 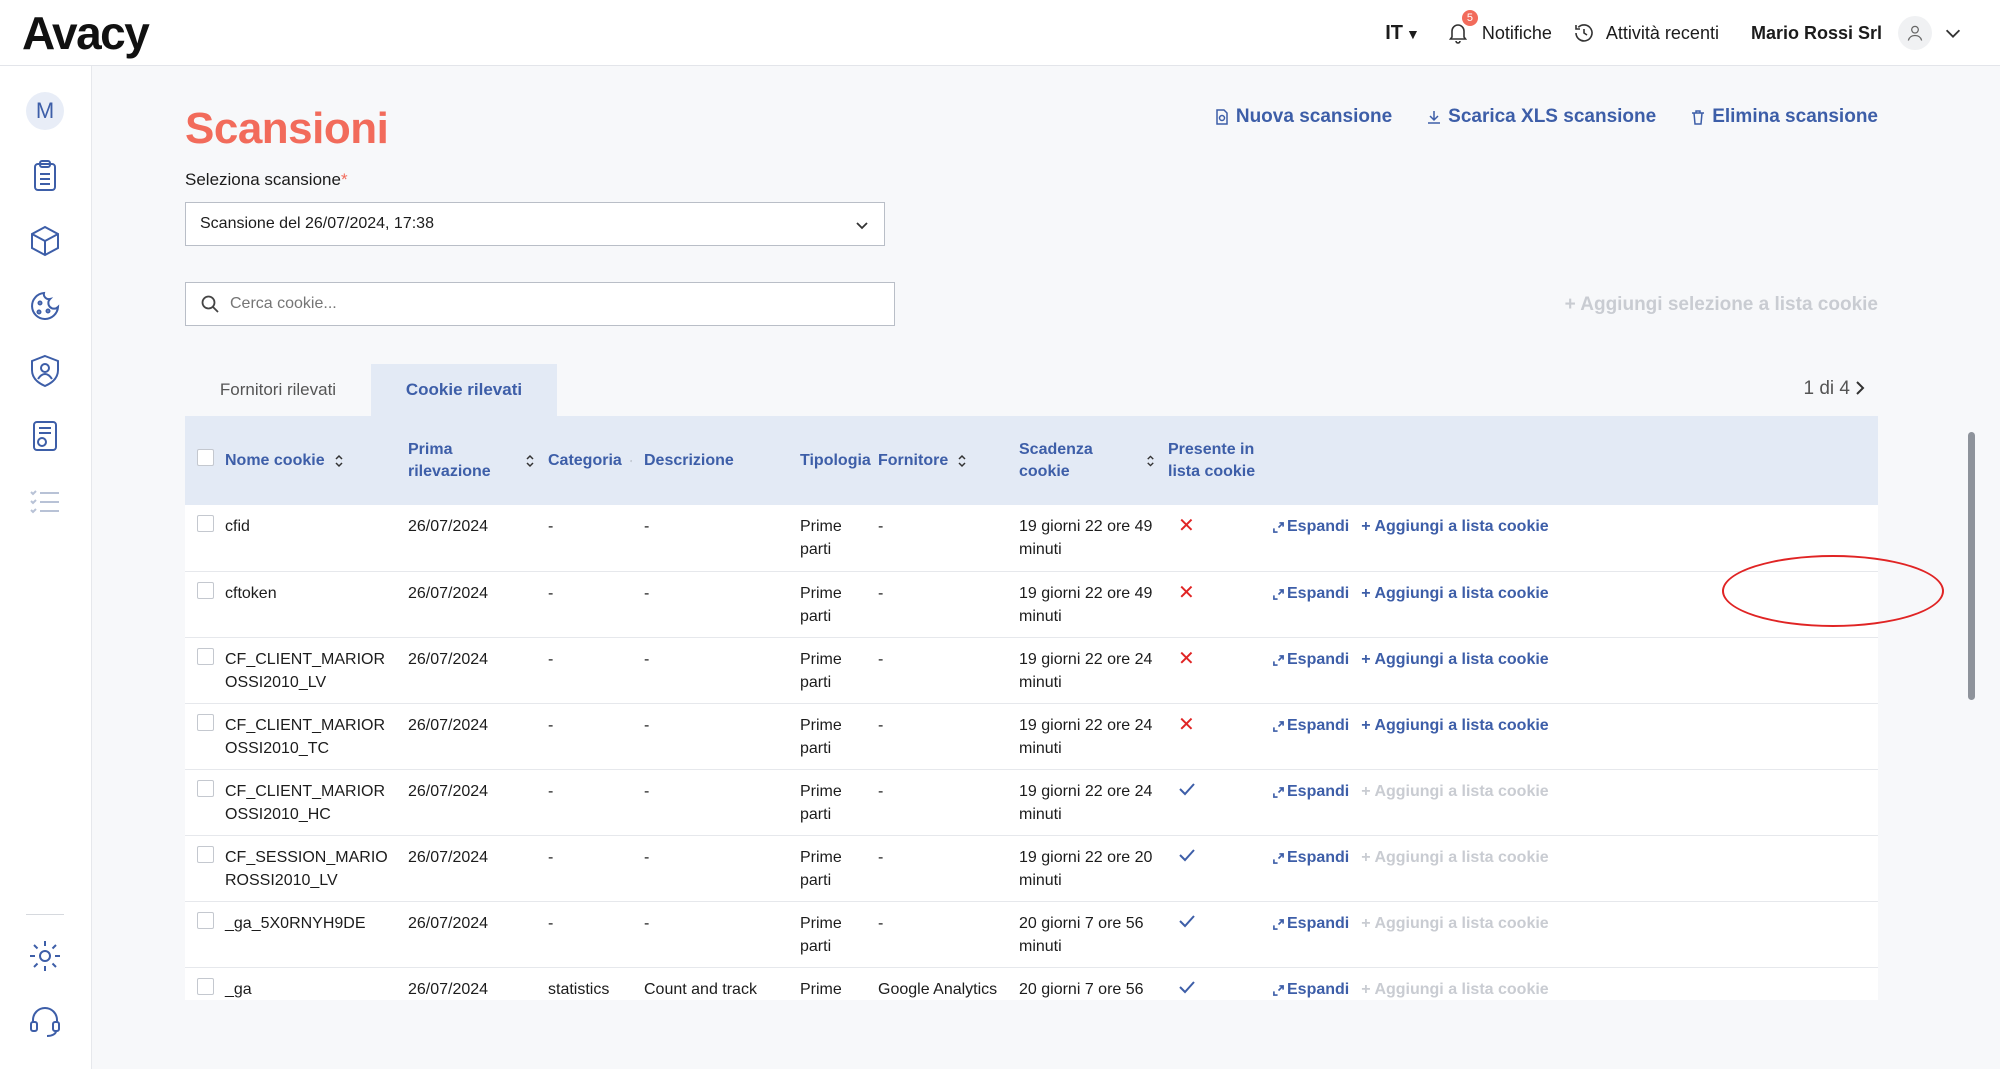 What do you see at coordinates (1086, 736) in the screenshot?
I see `expiry: 19 giorni 22 ore 24 minuti` at bounding box center [1086, 736].